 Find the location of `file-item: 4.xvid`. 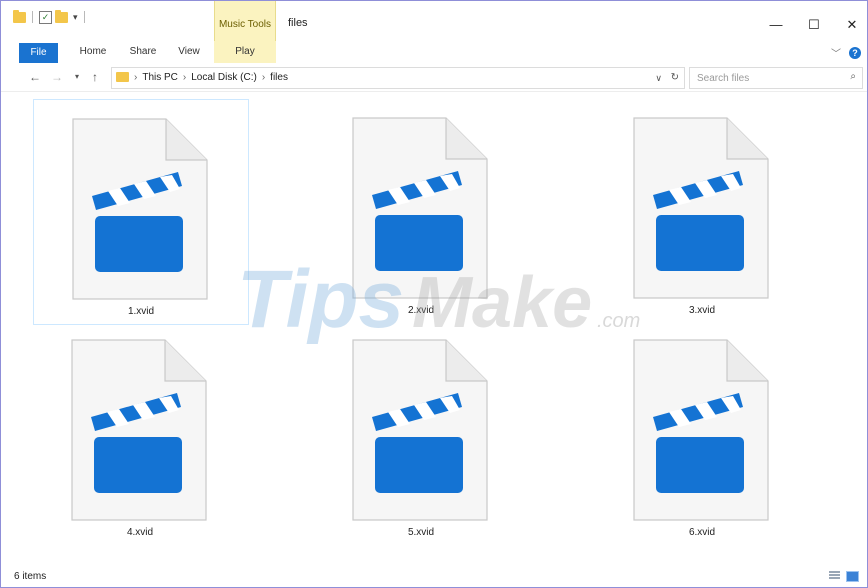

file-item: 4.xvid is located at coordinates (140, 433).